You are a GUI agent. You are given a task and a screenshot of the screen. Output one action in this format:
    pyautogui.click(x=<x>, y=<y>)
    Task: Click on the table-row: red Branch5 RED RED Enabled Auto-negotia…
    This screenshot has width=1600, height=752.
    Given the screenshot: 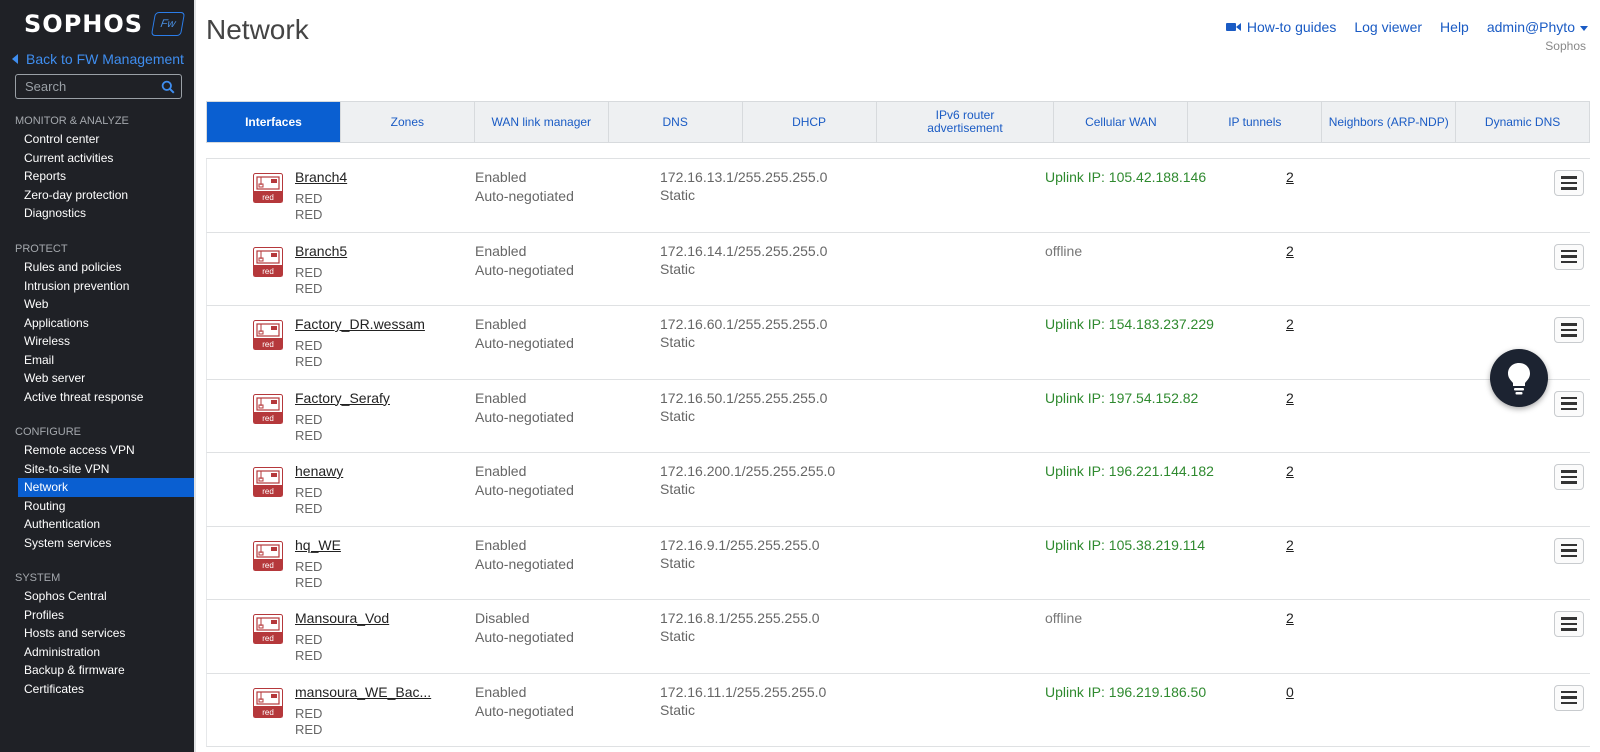 What is the action you would take?
    pyautogui.click(x=898, y=269)
    